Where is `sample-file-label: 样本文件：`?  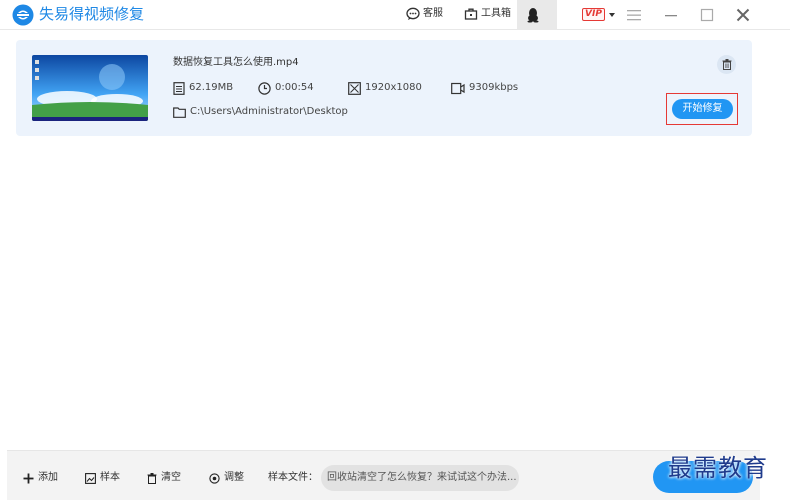
sample-file-label: 样本文件： is located at coordinates (293, 477).